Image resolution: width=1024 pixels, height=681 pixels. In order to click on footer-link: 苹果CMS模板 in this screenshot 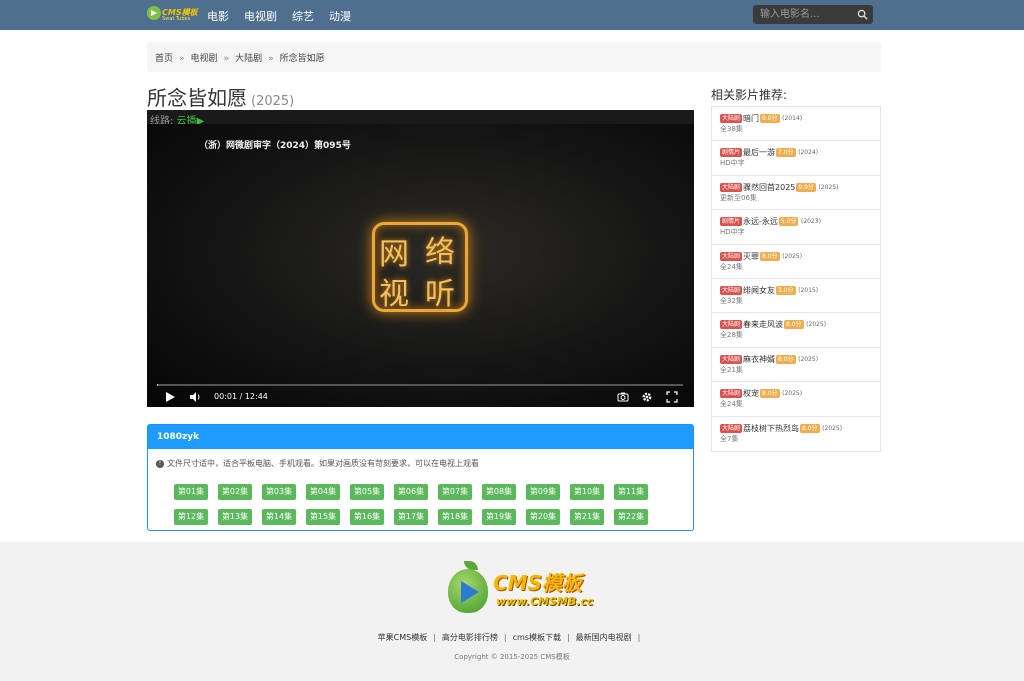, I will do `click(403, 637)`.